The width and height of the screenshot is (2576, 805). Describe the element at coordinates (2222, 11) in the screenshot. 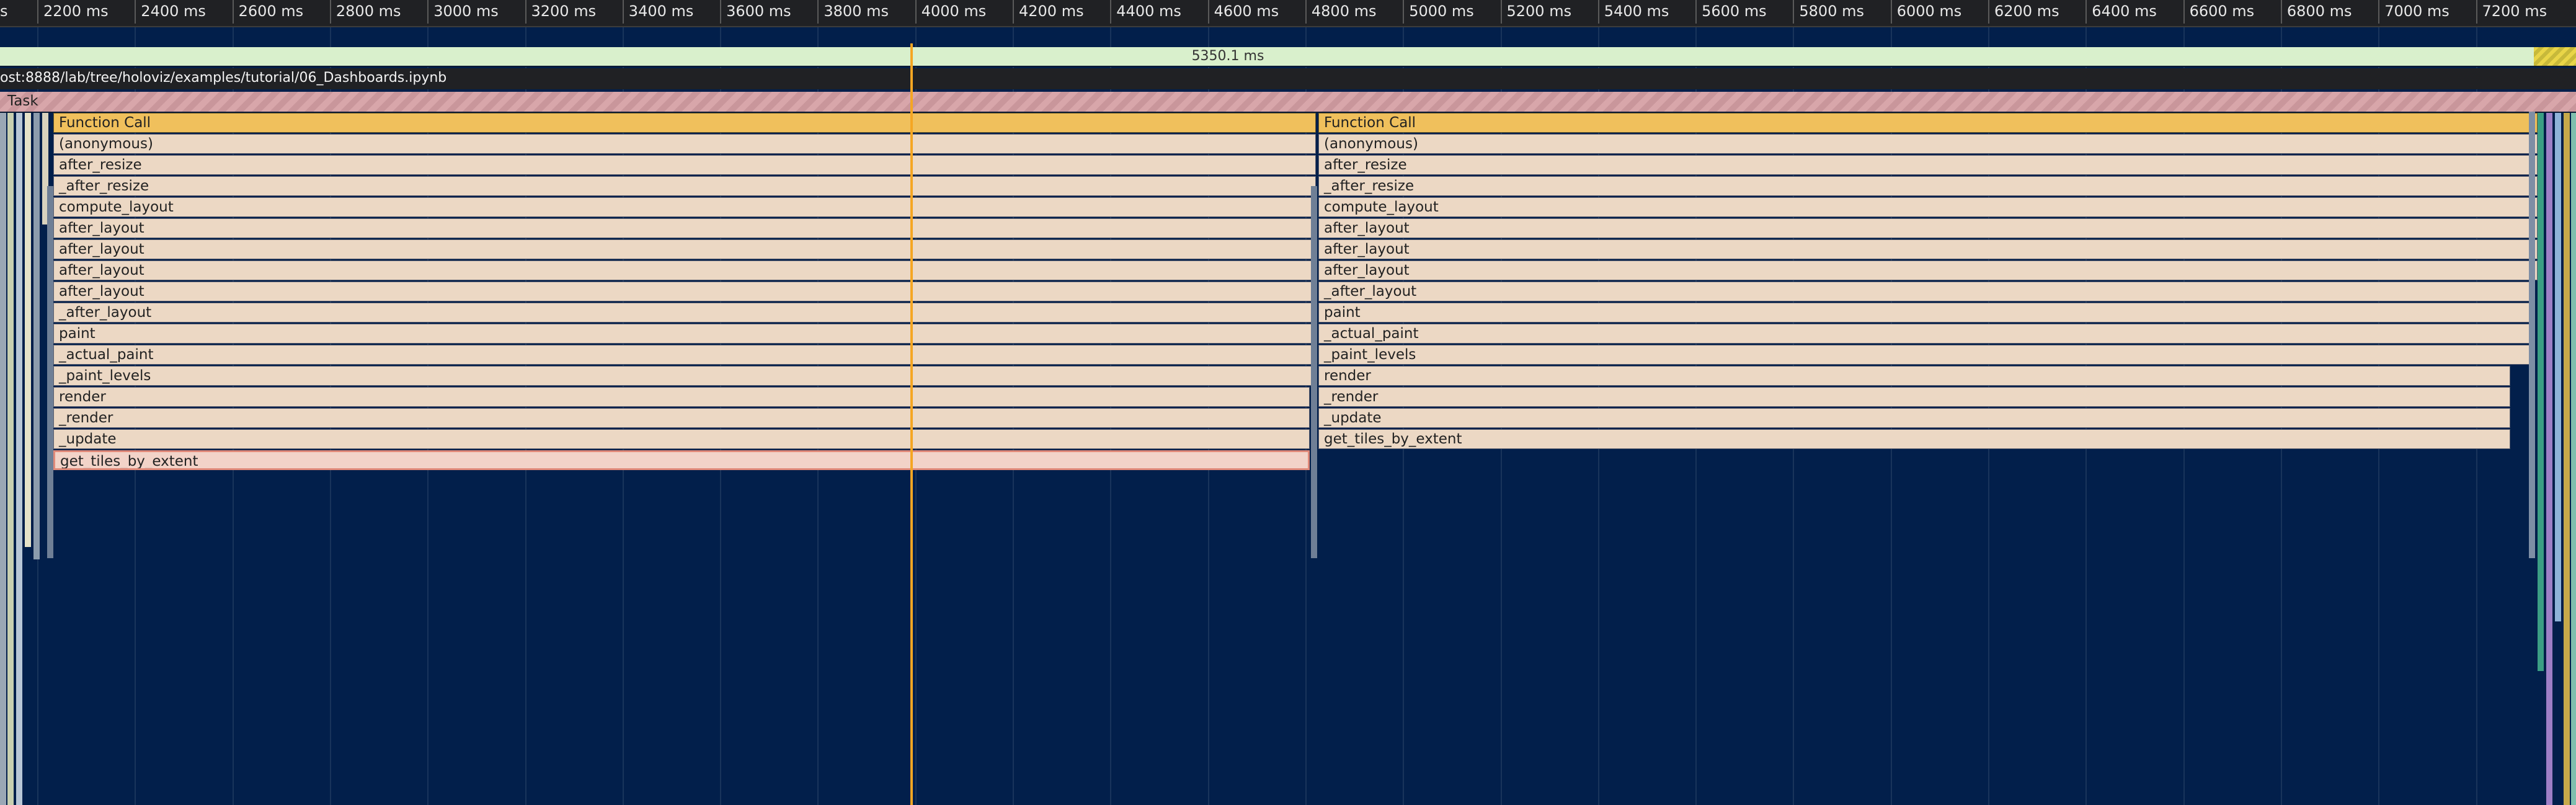

I see `tick-label: 6600 ms` at that location.